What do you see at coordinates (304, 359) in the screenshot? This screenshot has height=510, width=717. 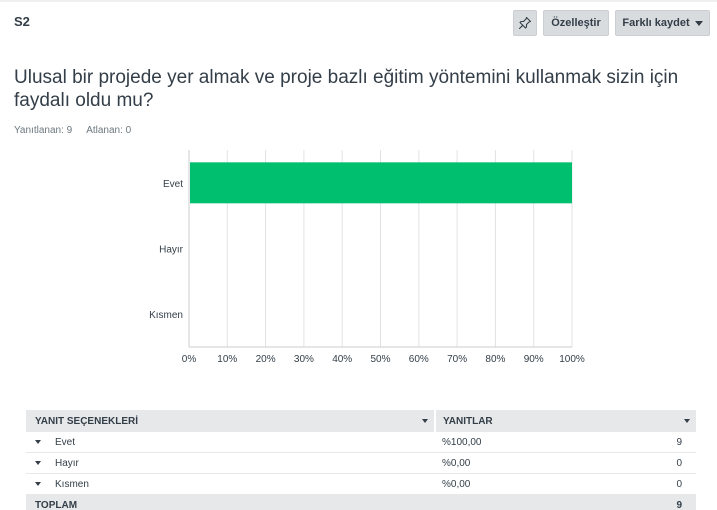 I see `x-tick-label: 30%` at bounding box center [304, 359].